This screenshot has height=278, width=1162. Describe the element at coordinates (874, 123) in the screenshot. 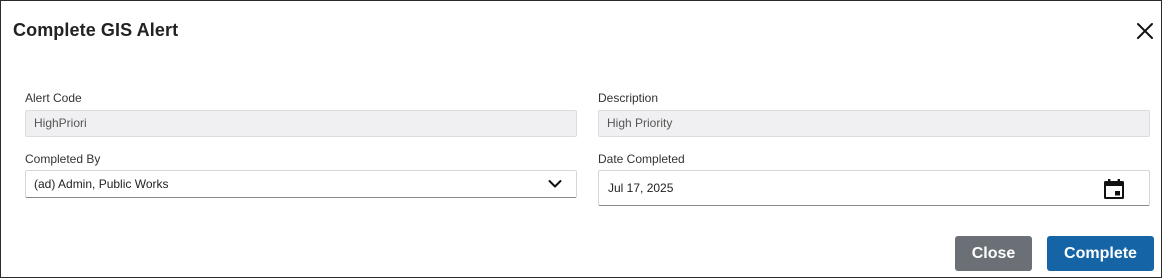

I see `description-field: High Priority` at that location.